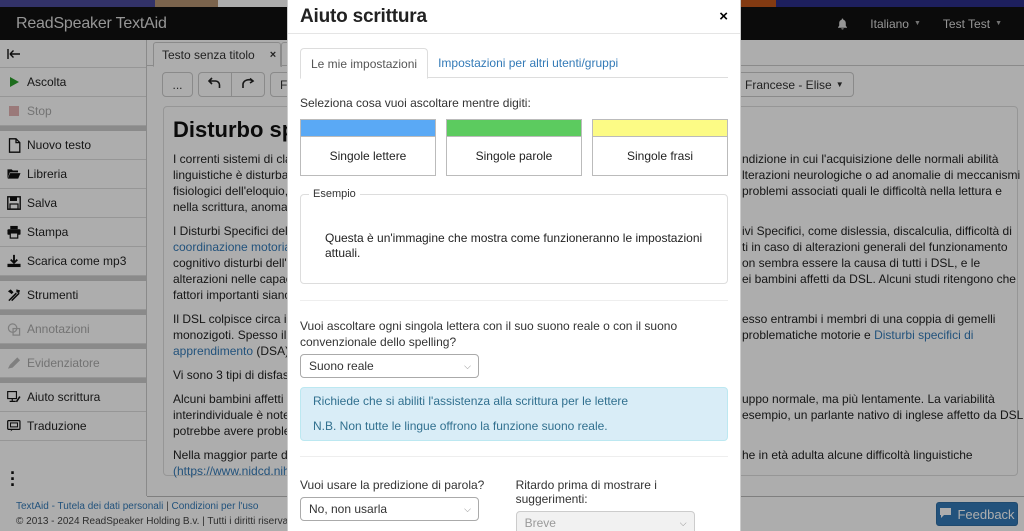 This screenshot has width=1024, height=531. What do you see at coordinates (389, 366) in the screenshot?
I see `letter-sound-select: Suono reale ⌵` at bounding box center [389, 366].